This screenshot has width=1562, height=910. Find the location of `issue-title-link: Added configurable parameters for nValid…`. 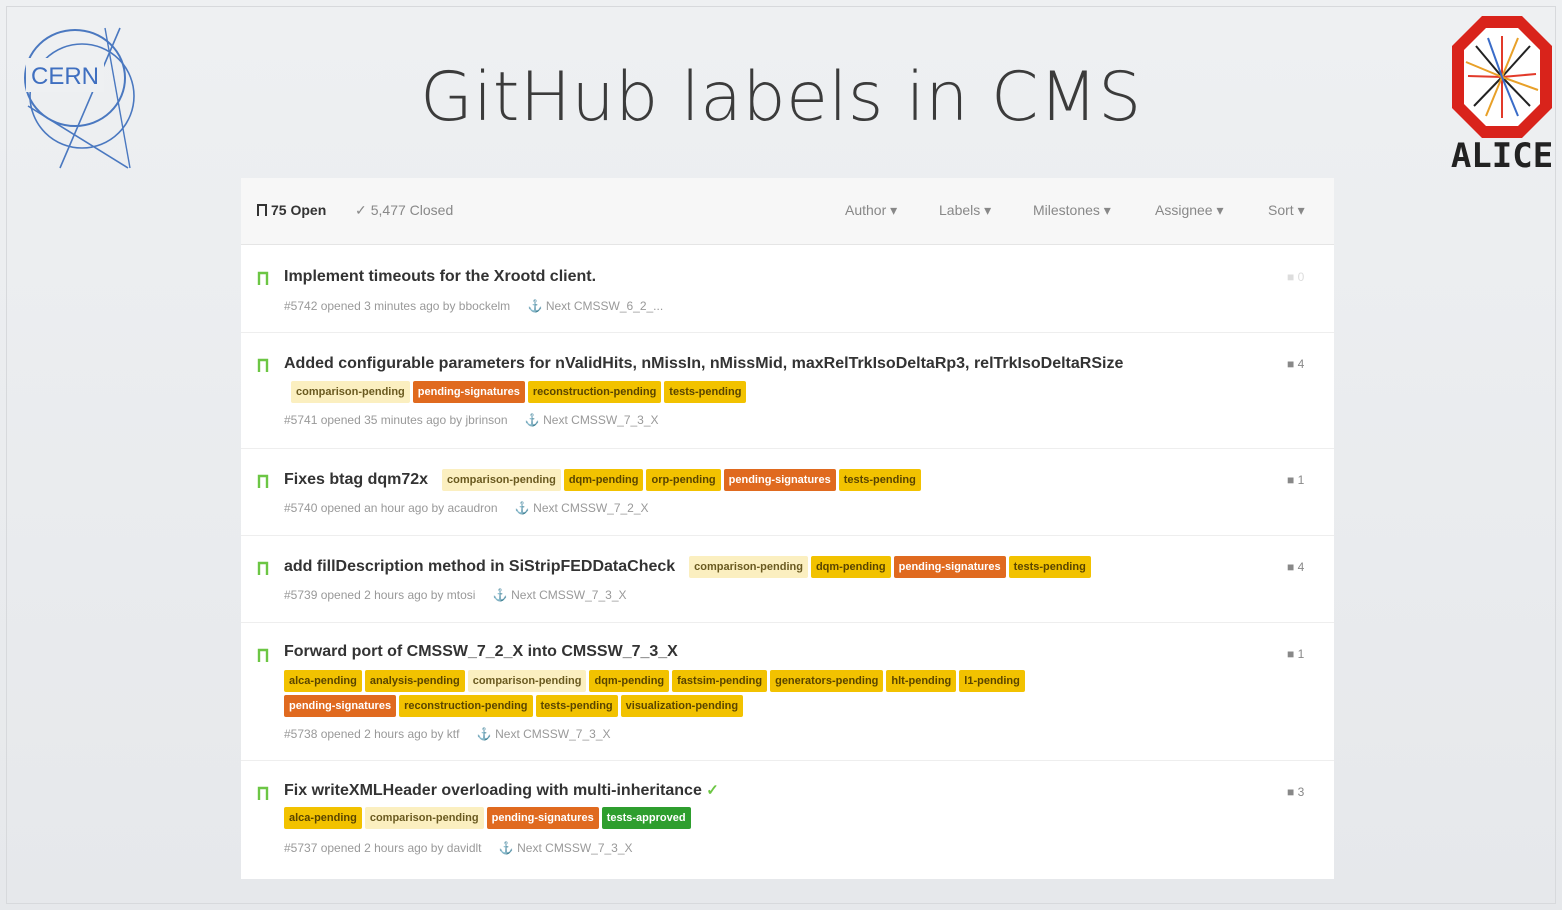

issue-title-link: Added configurable parameters for nValid… is located at coordinates (703, 364).